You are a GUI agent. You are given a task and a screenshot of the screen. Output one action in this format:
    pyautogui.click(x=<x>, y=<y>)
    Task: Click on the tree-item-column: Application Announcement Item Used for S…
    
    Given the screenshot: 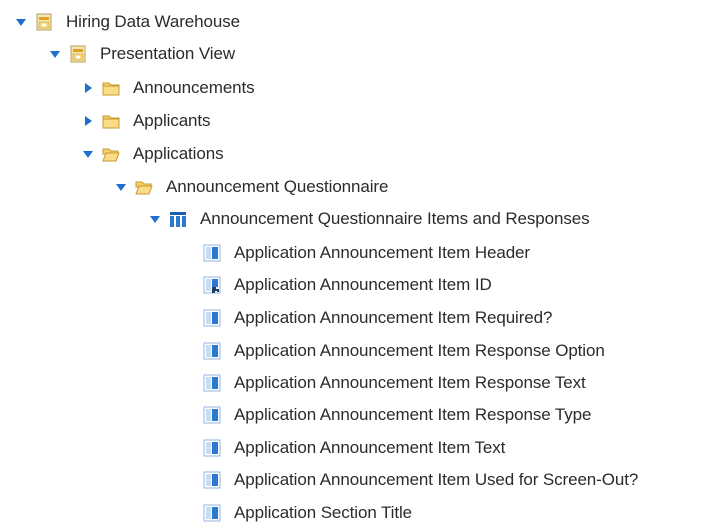 What is the action you would take?
    pyautogui.click(x=420, y=480)
    